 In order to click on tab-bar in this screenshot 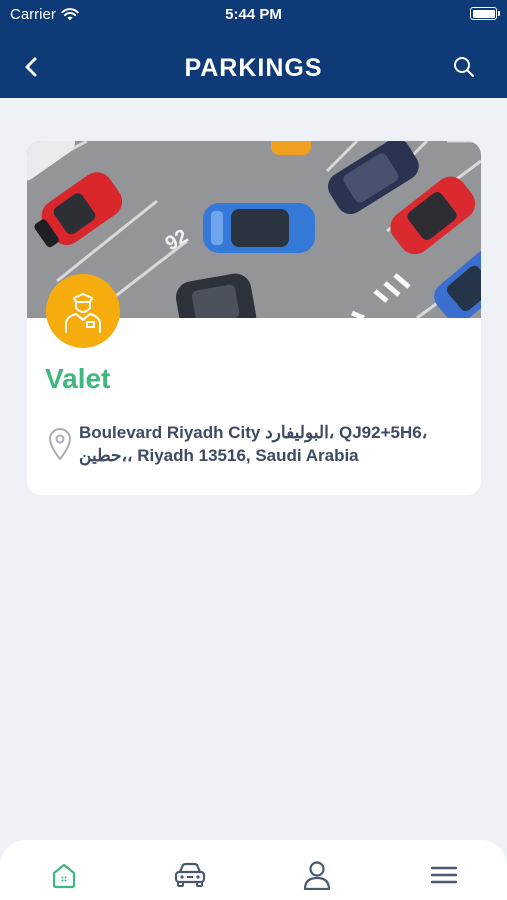, I will do `click(253, 870)`.